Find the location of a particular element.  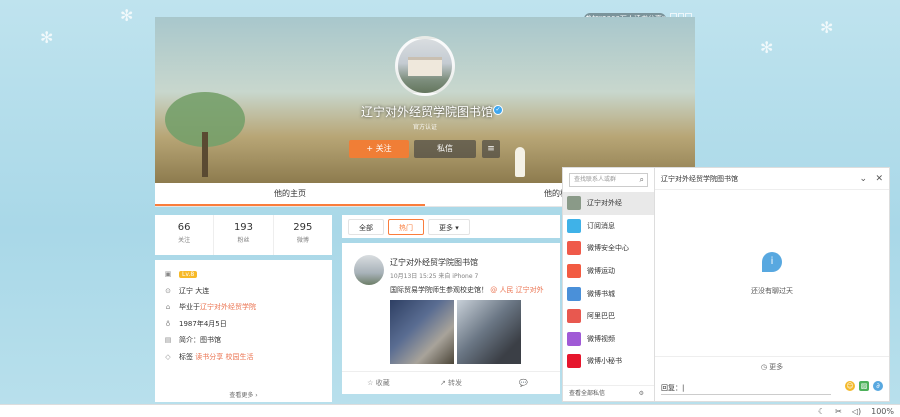

stat-posts: 295 微博 is located at coordinates (303, 235).